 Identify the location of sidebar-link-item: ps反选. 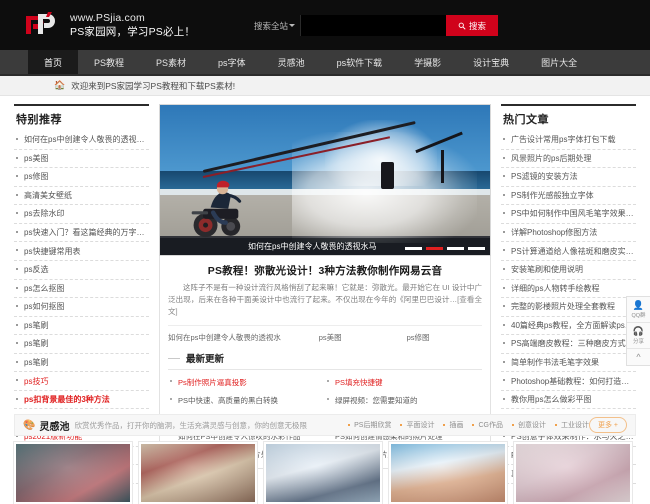
(81, 270).